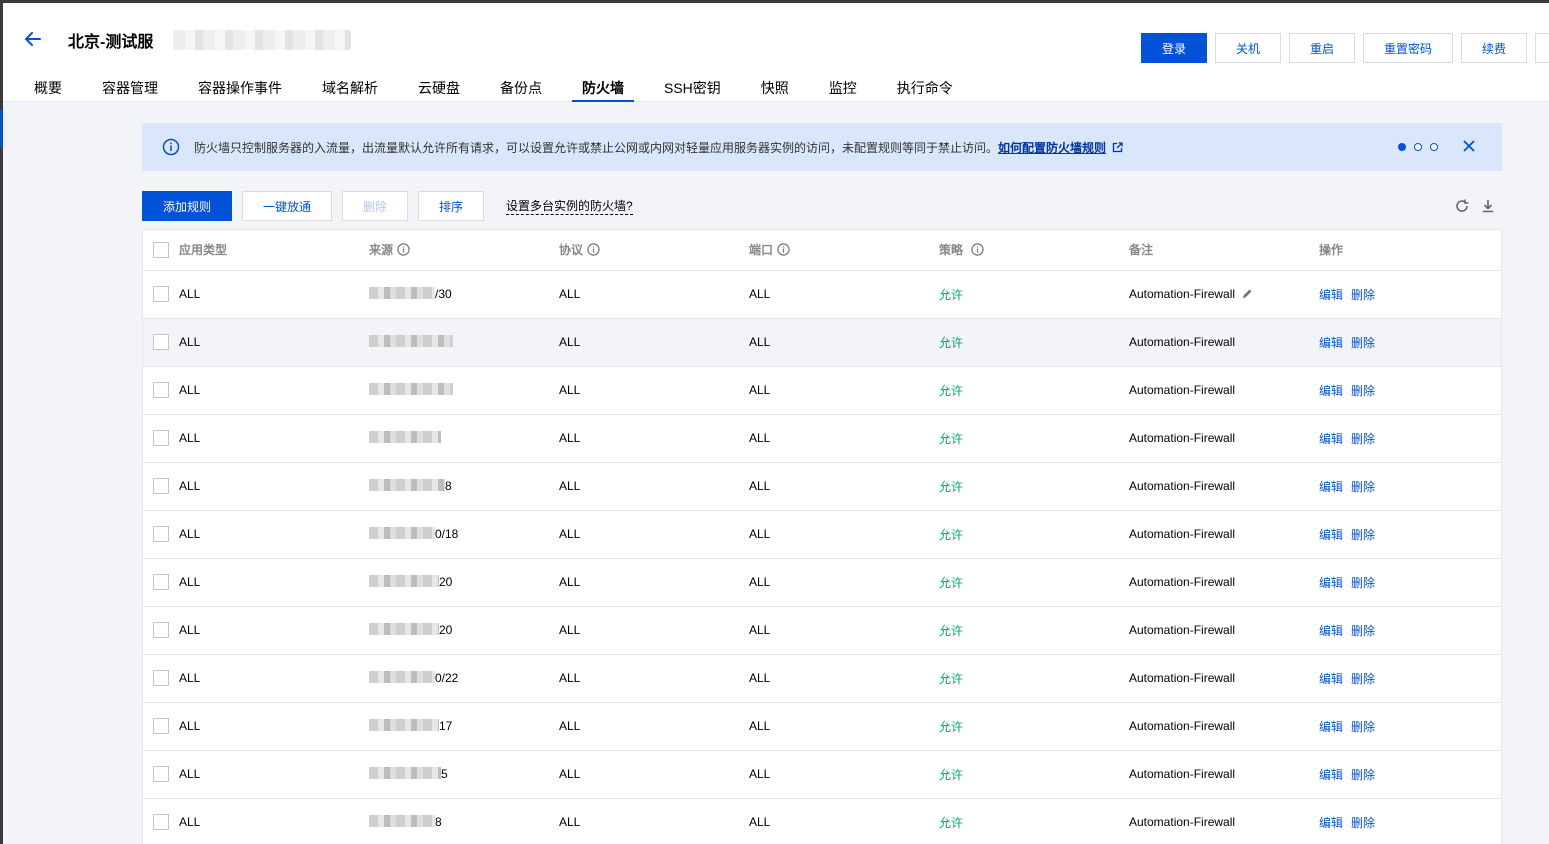 This screenshot has width=1549, height=844. I want to click on close-icon, so click(1469, 146).